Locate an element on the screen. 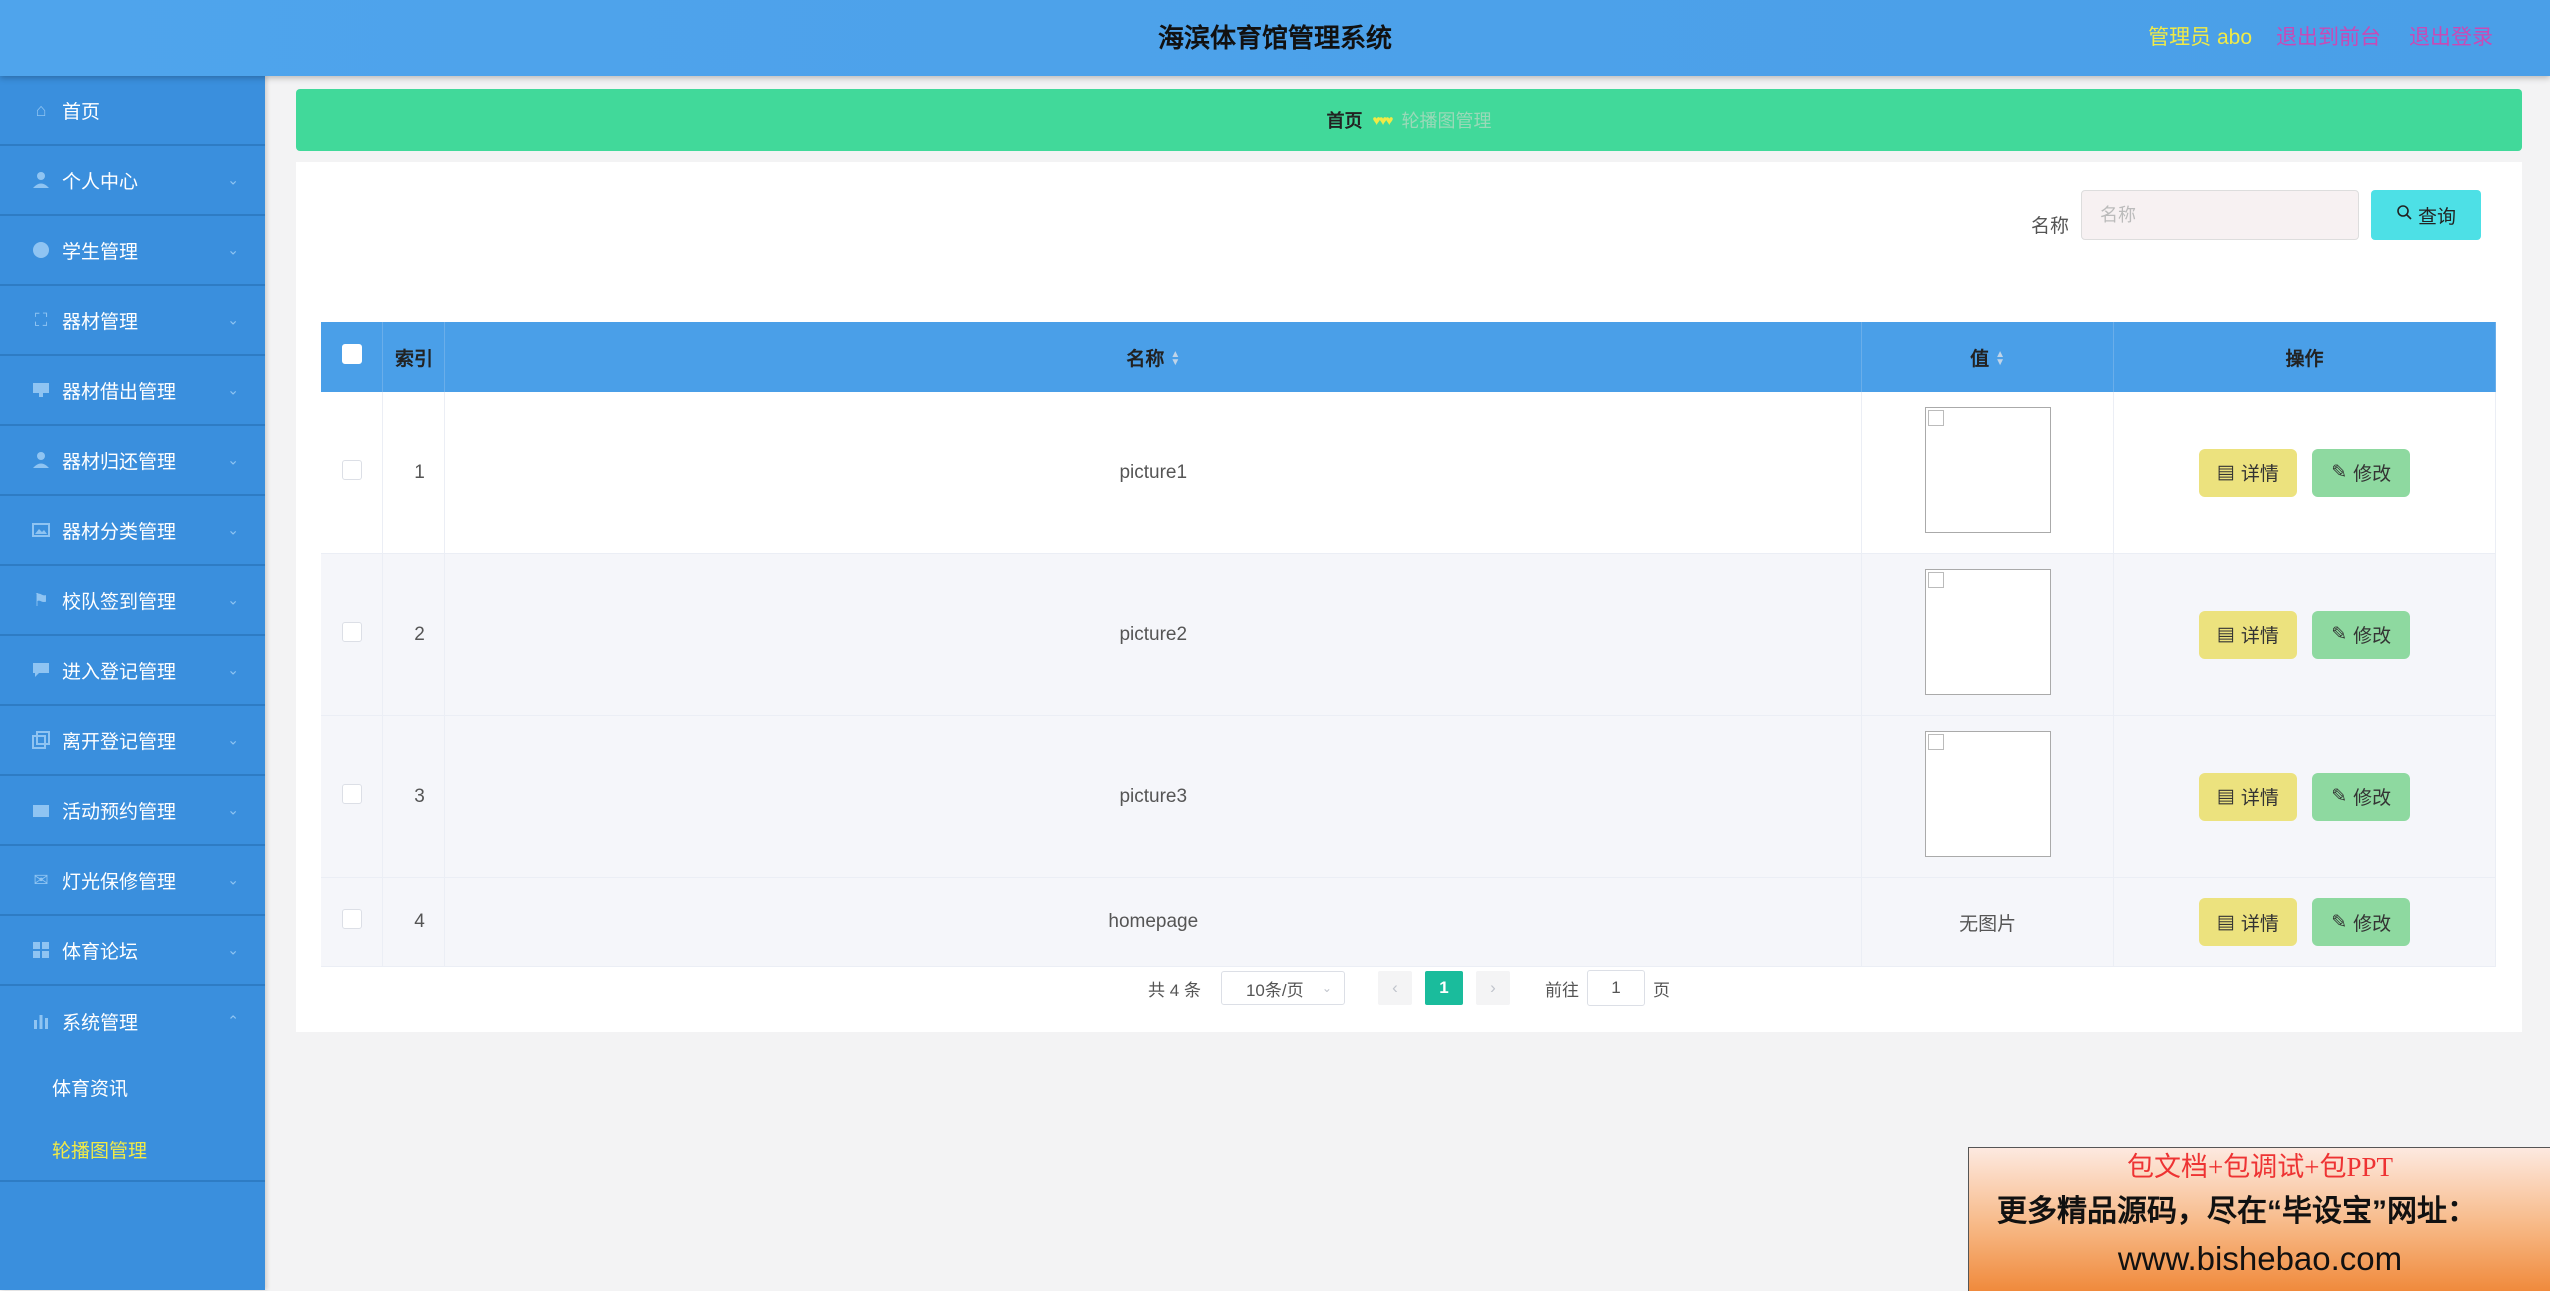  sidebar-item-equipment-category: 器材分类管理 ⌄ is located at coordinates (132, 531).